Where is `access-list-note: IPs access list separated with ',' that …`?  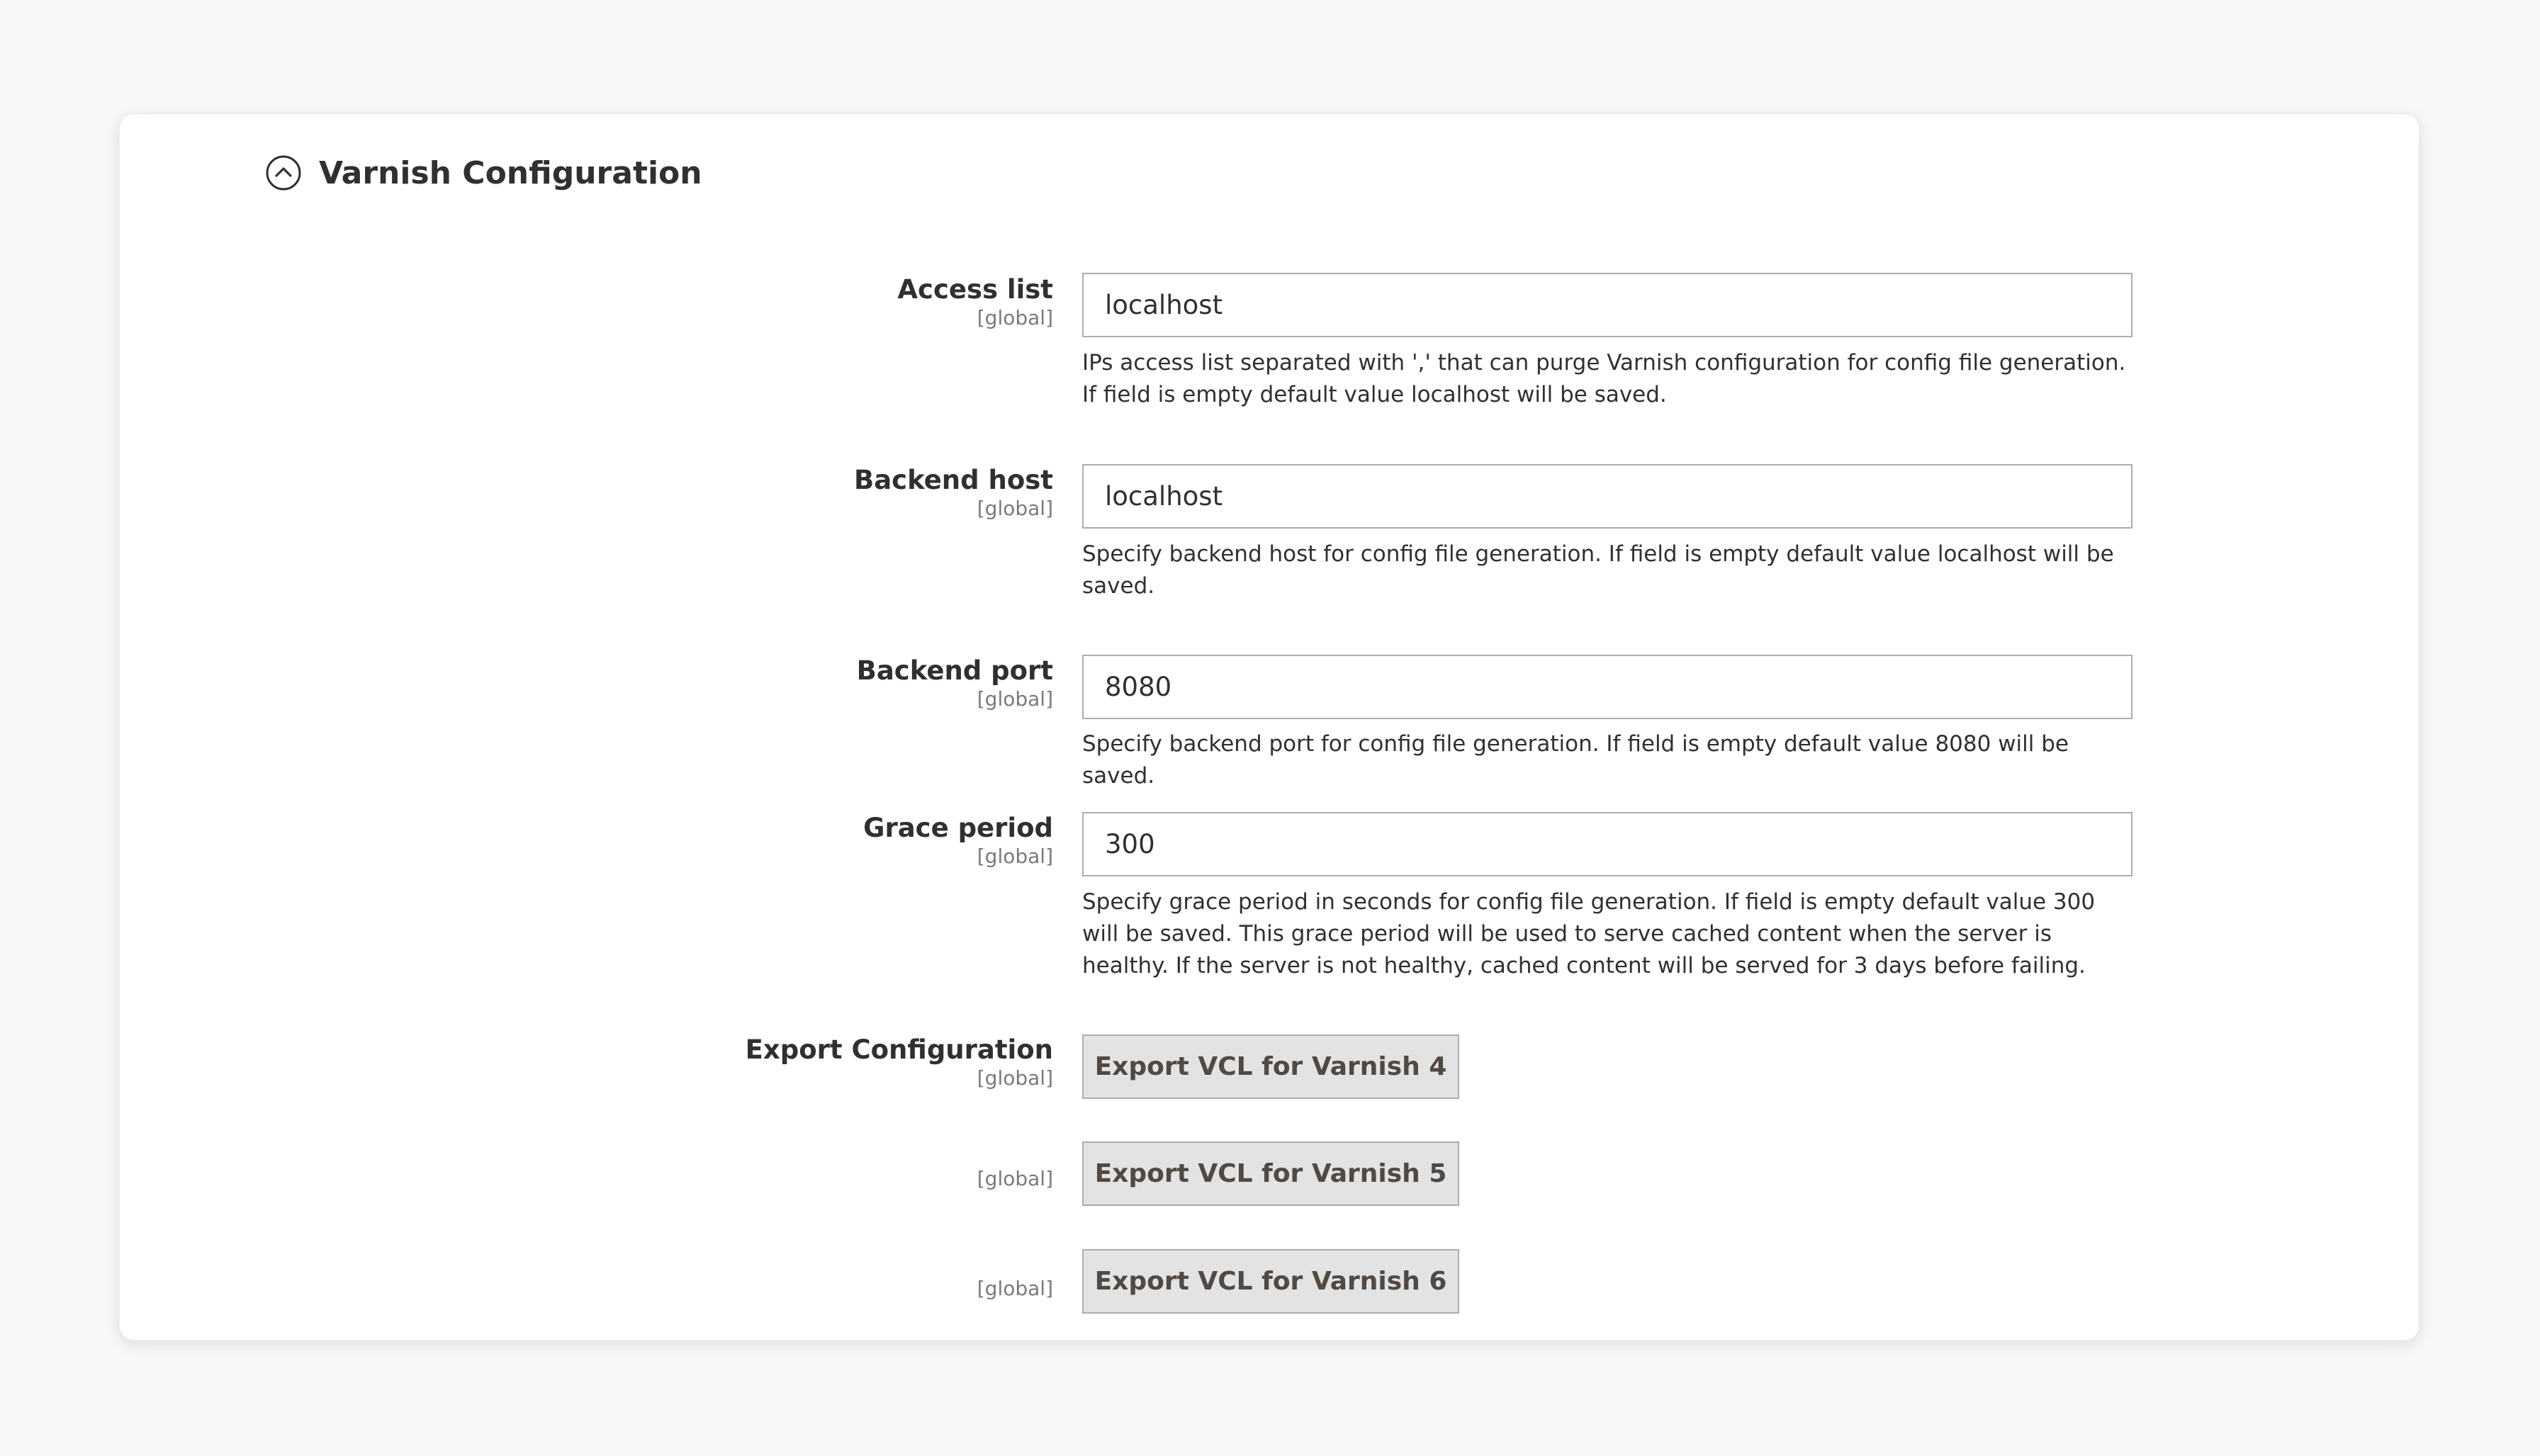 access-list-note: IPs access list separated with ',' that … is located at coordinates (1604, 379).